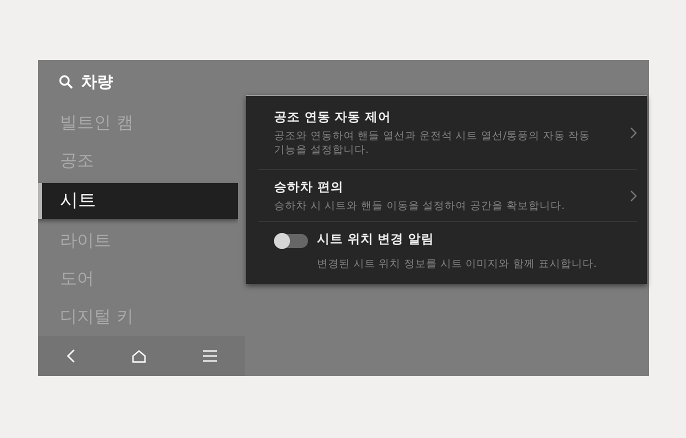  Describe the element at coordinates (66, 82) in the screenshot. I see `search-icon` at that location.